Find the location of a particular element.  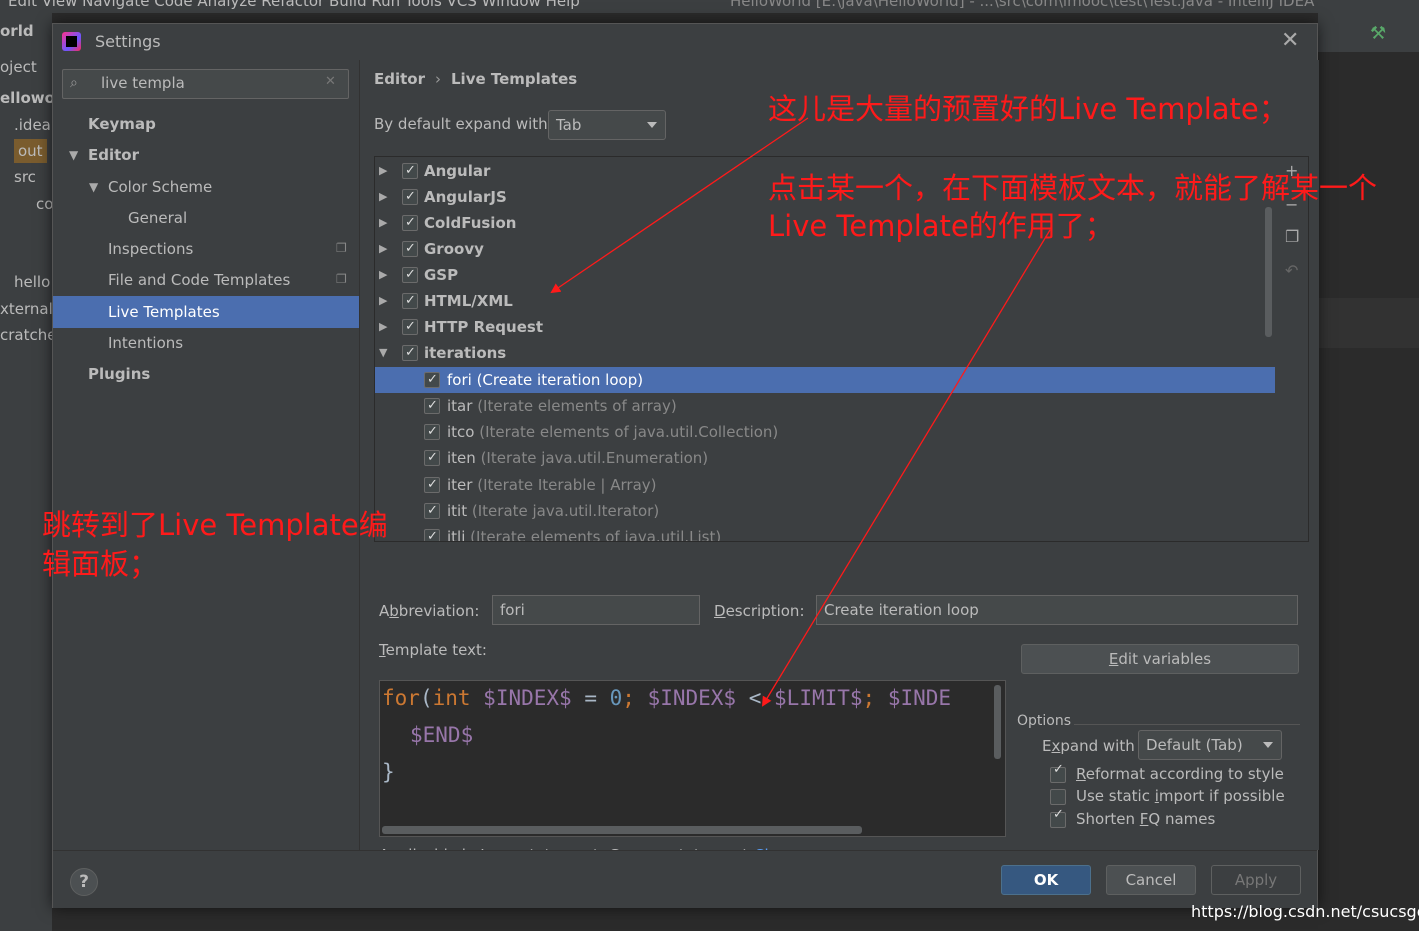

project-item: co is located at coordinates (44, 204).